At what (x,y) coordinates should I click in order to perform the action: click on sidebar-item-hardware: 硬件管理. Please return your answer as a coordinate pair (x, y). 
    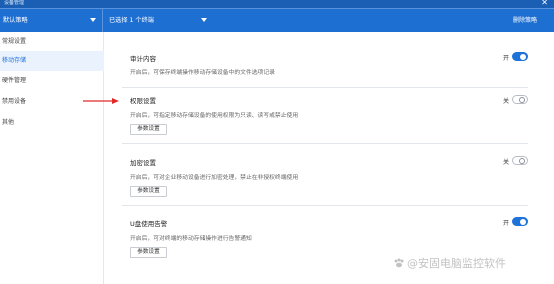
    Looking at the image, I should click on (52, 81).